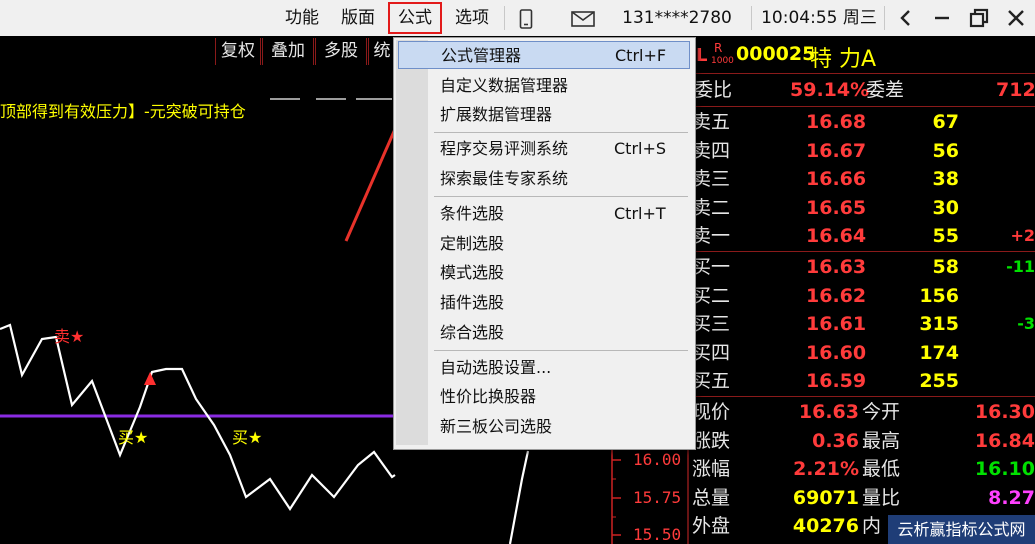 The width and height of the screenshot is (1035, 544). I want to click on order-level-label: 卖四, so click(711, 150).